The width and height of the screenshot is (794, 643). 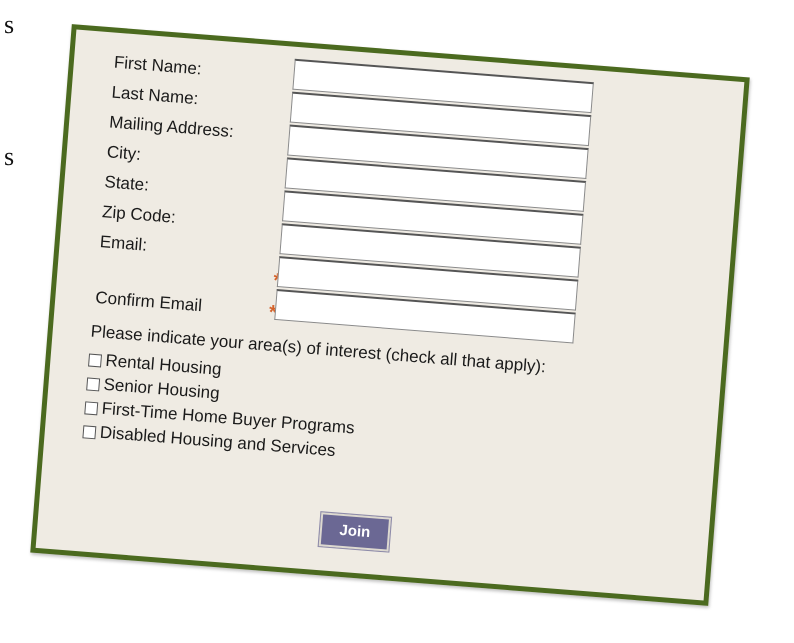 I want to click on email-label: Email:, so click(x=123, y=243).